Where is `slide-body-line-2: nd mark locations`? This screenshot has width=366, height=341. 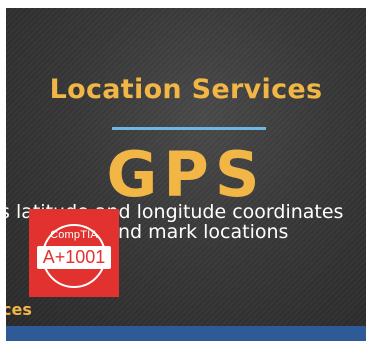
slide-body-line-2: nd mark locations is located at coordinates (203, 232).